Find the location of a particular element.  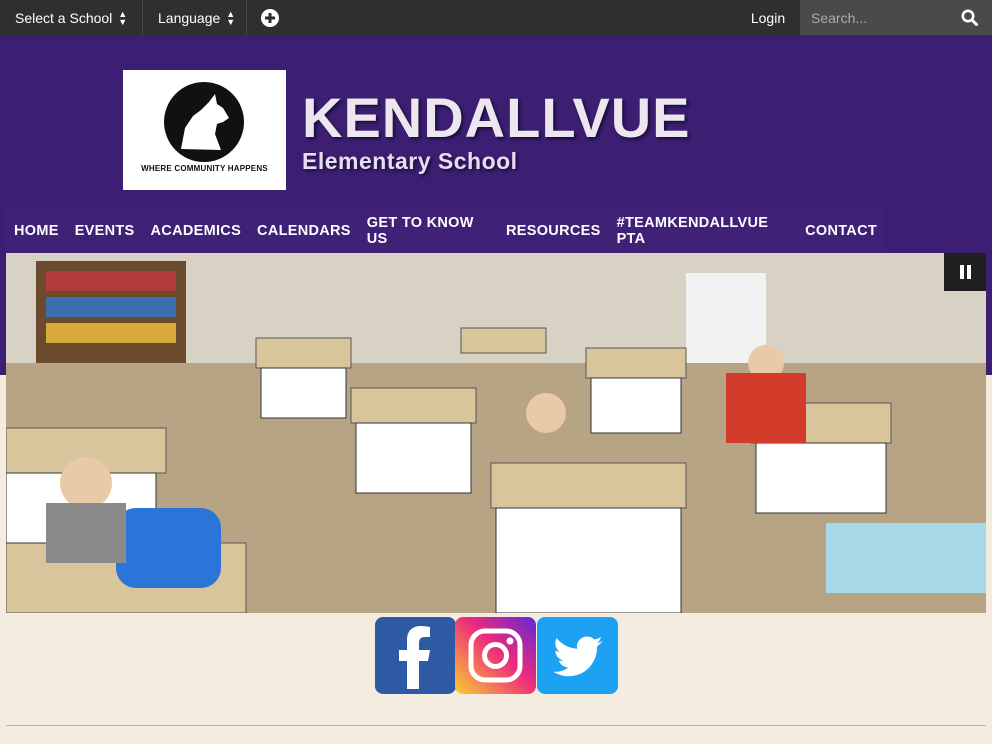

nav-calendars: CALENDARS is located at coordinates (304, 231).